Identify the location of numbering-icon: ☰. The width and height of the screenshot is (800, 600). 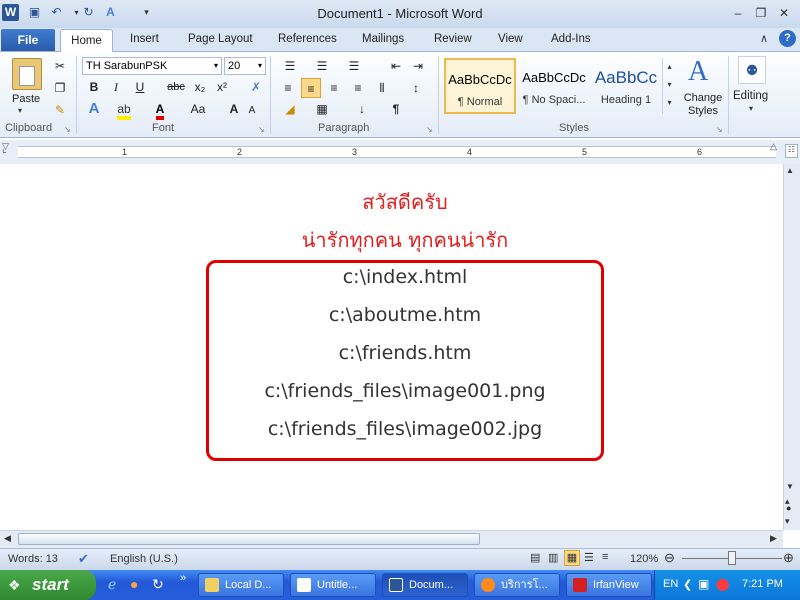
(322, 66).